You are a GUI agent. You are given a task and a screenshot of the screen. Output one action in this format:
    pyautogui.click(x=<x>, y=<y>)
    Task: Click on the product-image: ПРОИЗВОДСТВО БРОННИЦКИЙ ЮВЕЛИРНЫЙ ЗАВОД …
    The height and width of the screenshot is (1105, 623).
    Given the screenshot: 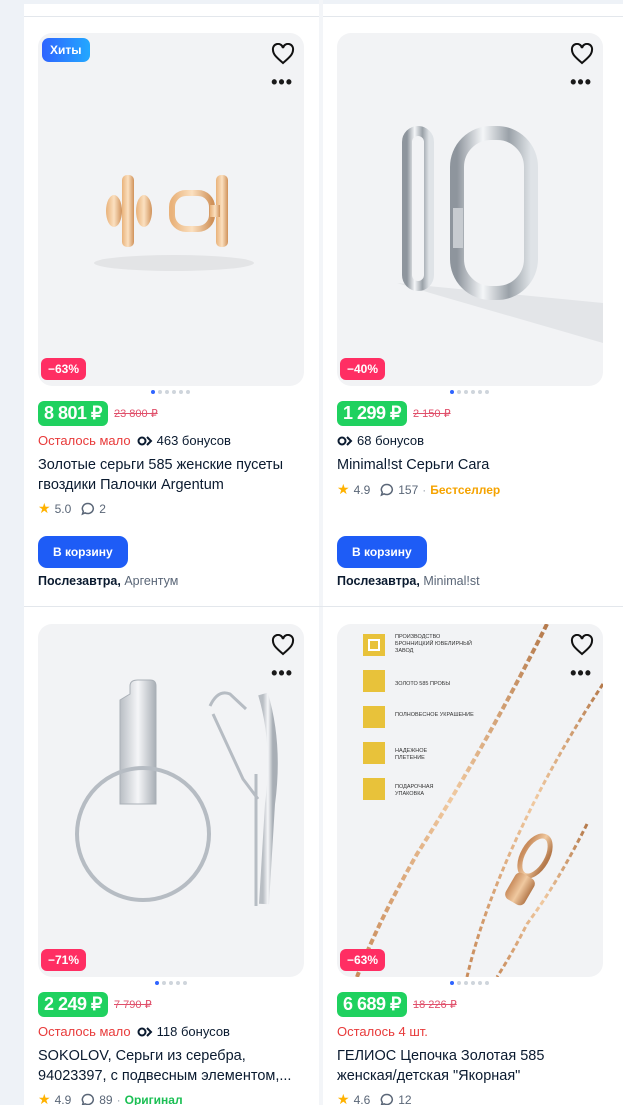 What is the action you would take?
    pyautogui.click(x=470, y=800)
    